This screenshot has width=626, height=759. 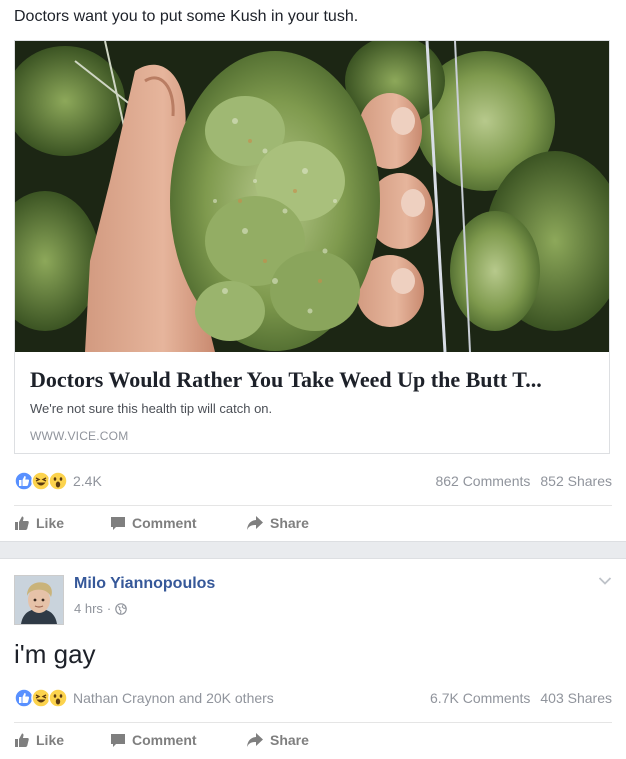 I want to click on post-meta: 4 hrs ·, so click(x=101, y=608).